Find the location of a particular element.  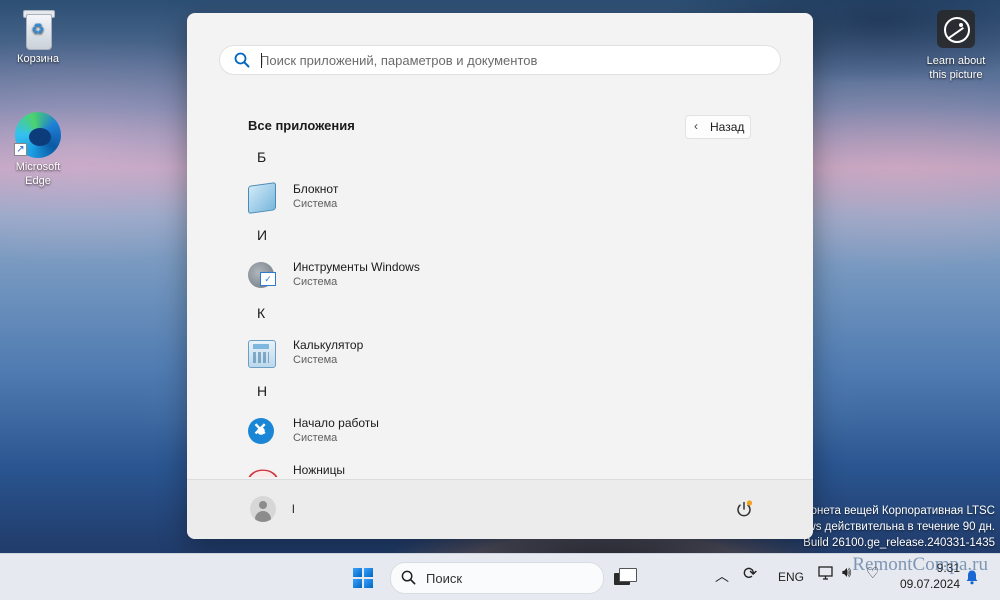

section-letter-i: И is located at coordinates (262, 235).